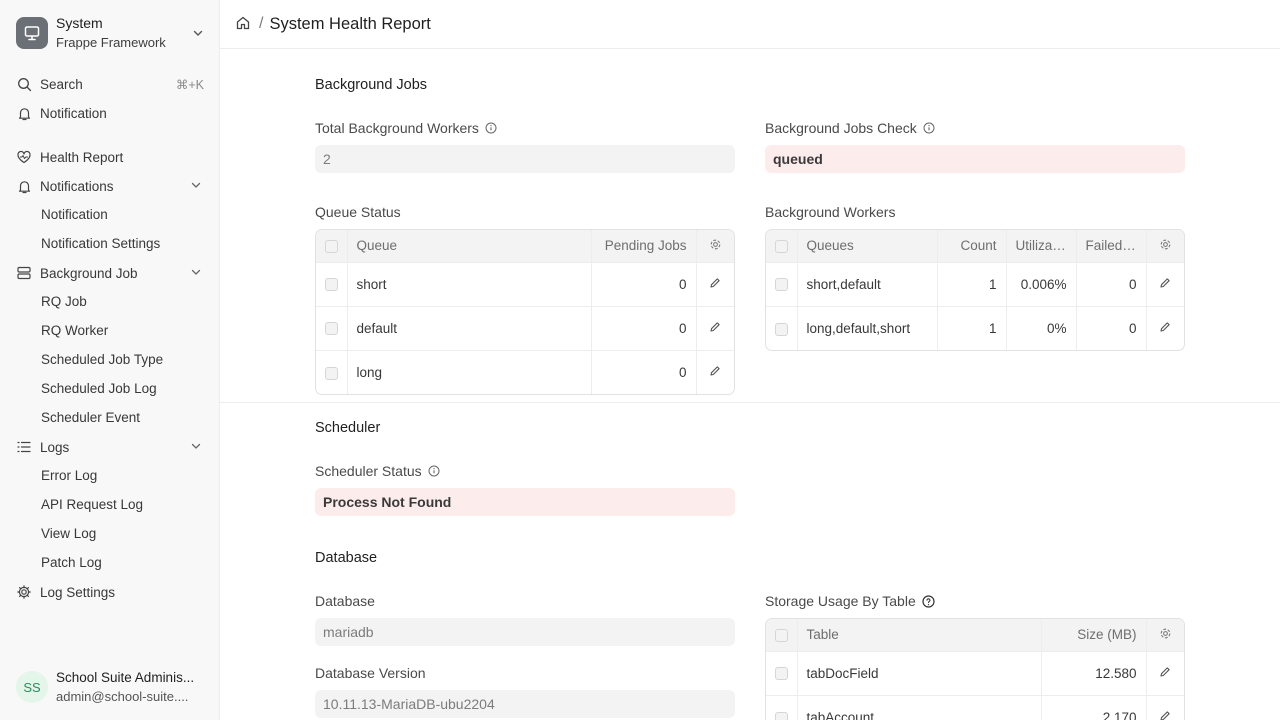  What do you see at coordinates (469, 372) in the screenshot?
I see `queue-cell: long` at bounding box center [469, 372].